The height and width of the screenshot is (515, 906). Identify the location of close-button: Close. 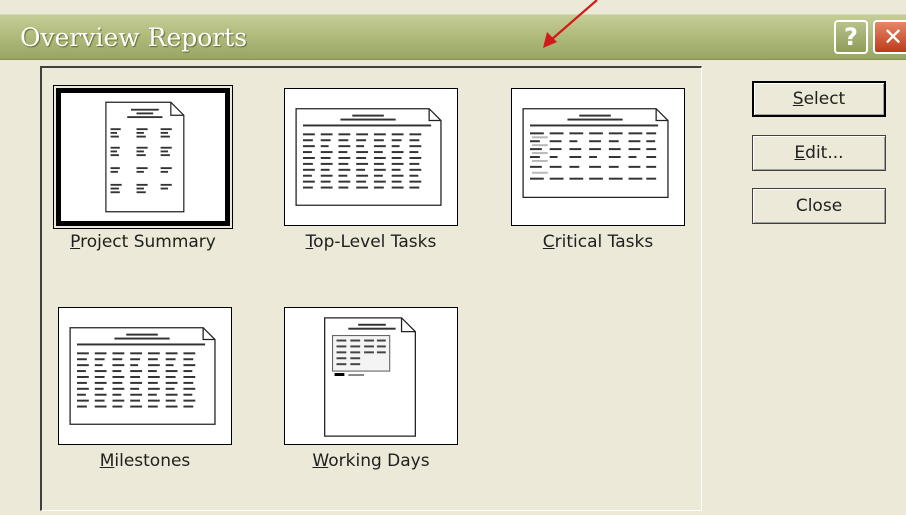
(819, 206).